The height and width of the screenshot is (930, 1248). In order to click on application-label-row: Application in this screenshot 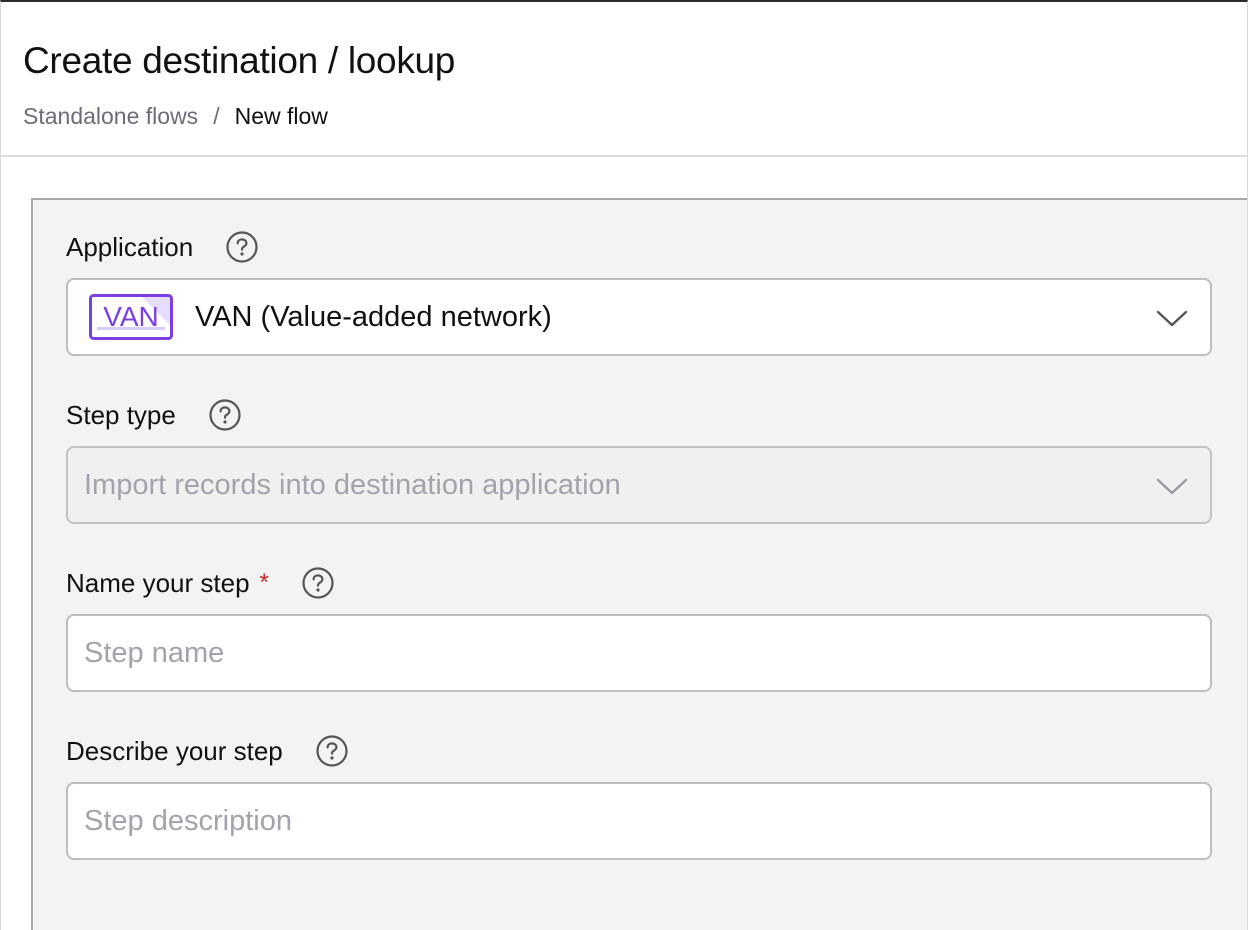, I will do `click(162, 247)`.